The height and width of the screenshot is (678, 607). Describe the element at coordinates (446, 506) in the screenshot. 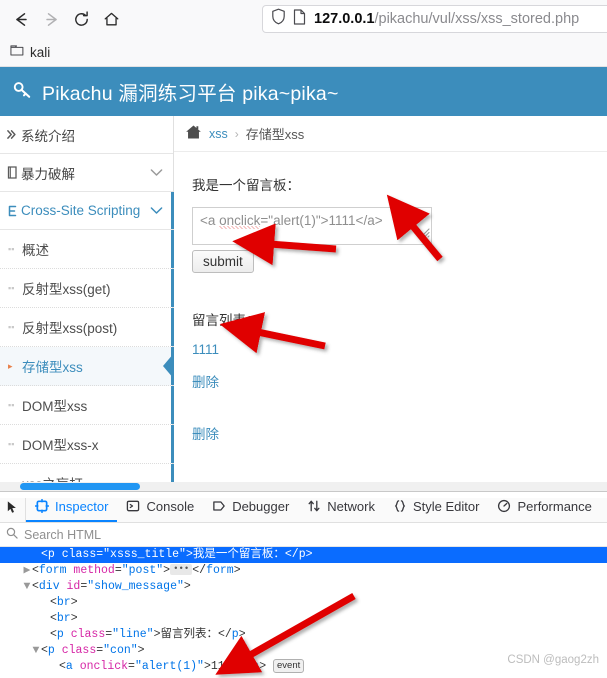

I see `tab-label: Style Editor` at that location.